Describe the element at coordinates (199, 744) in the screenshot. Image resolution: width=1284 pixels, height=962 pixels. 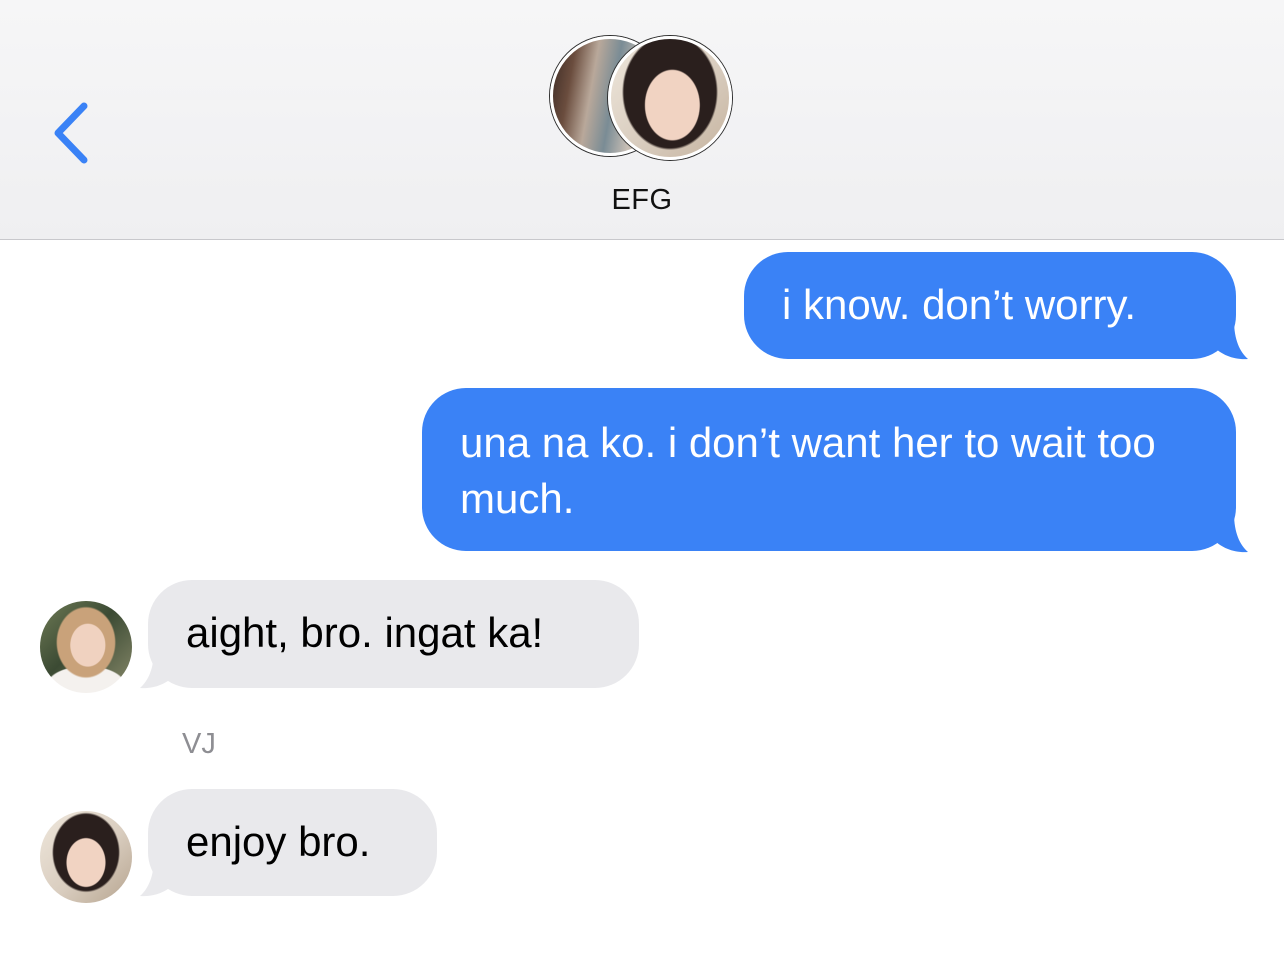
I see `sender-name: VJ` at that location.